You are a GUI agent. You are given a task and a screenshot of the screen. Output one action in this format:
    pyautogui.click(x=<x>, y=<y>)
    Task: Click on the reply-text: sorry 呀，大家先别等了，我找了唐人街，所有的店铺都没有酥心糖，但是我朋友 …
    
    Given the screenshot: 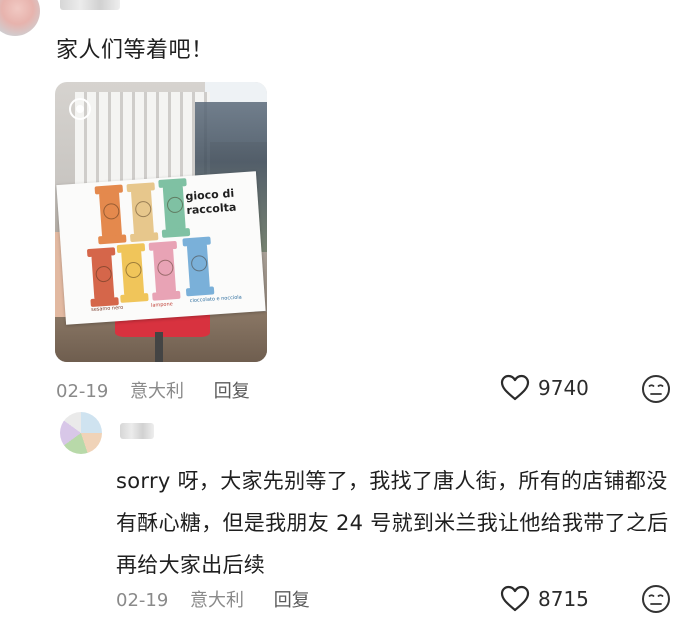 What is the action you would take?
    pyautogui.click(x=392, y=523)
    